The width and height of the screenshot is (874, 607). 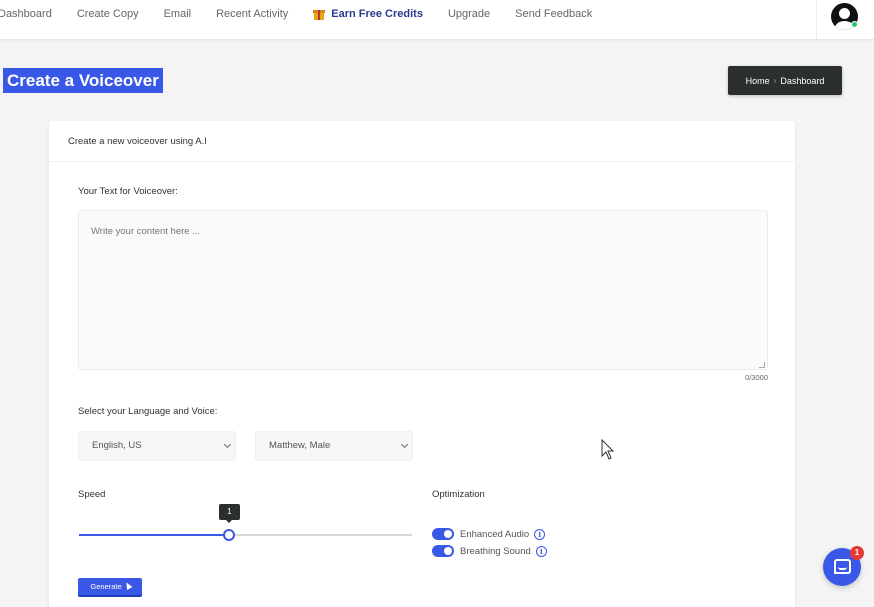 I want to click on mouse-pointer-icon, so click(x=608, y=449).